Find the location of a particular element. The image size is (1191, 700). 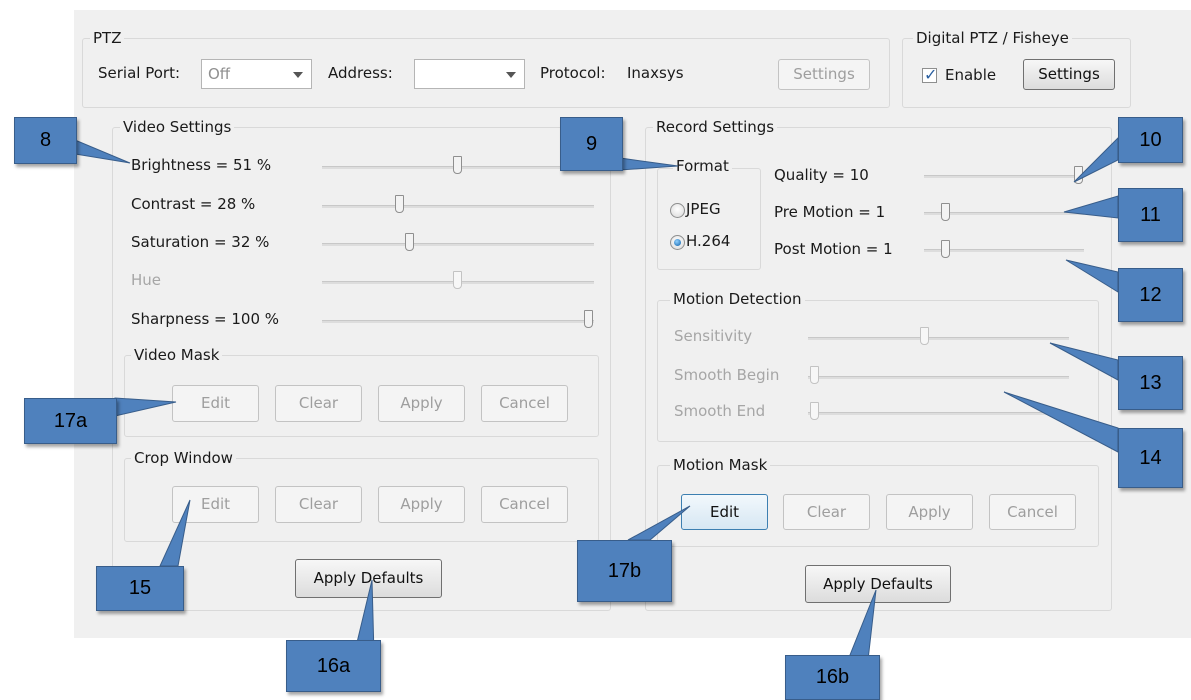

callout-11-pointer is located at coordinates (1091, 207).